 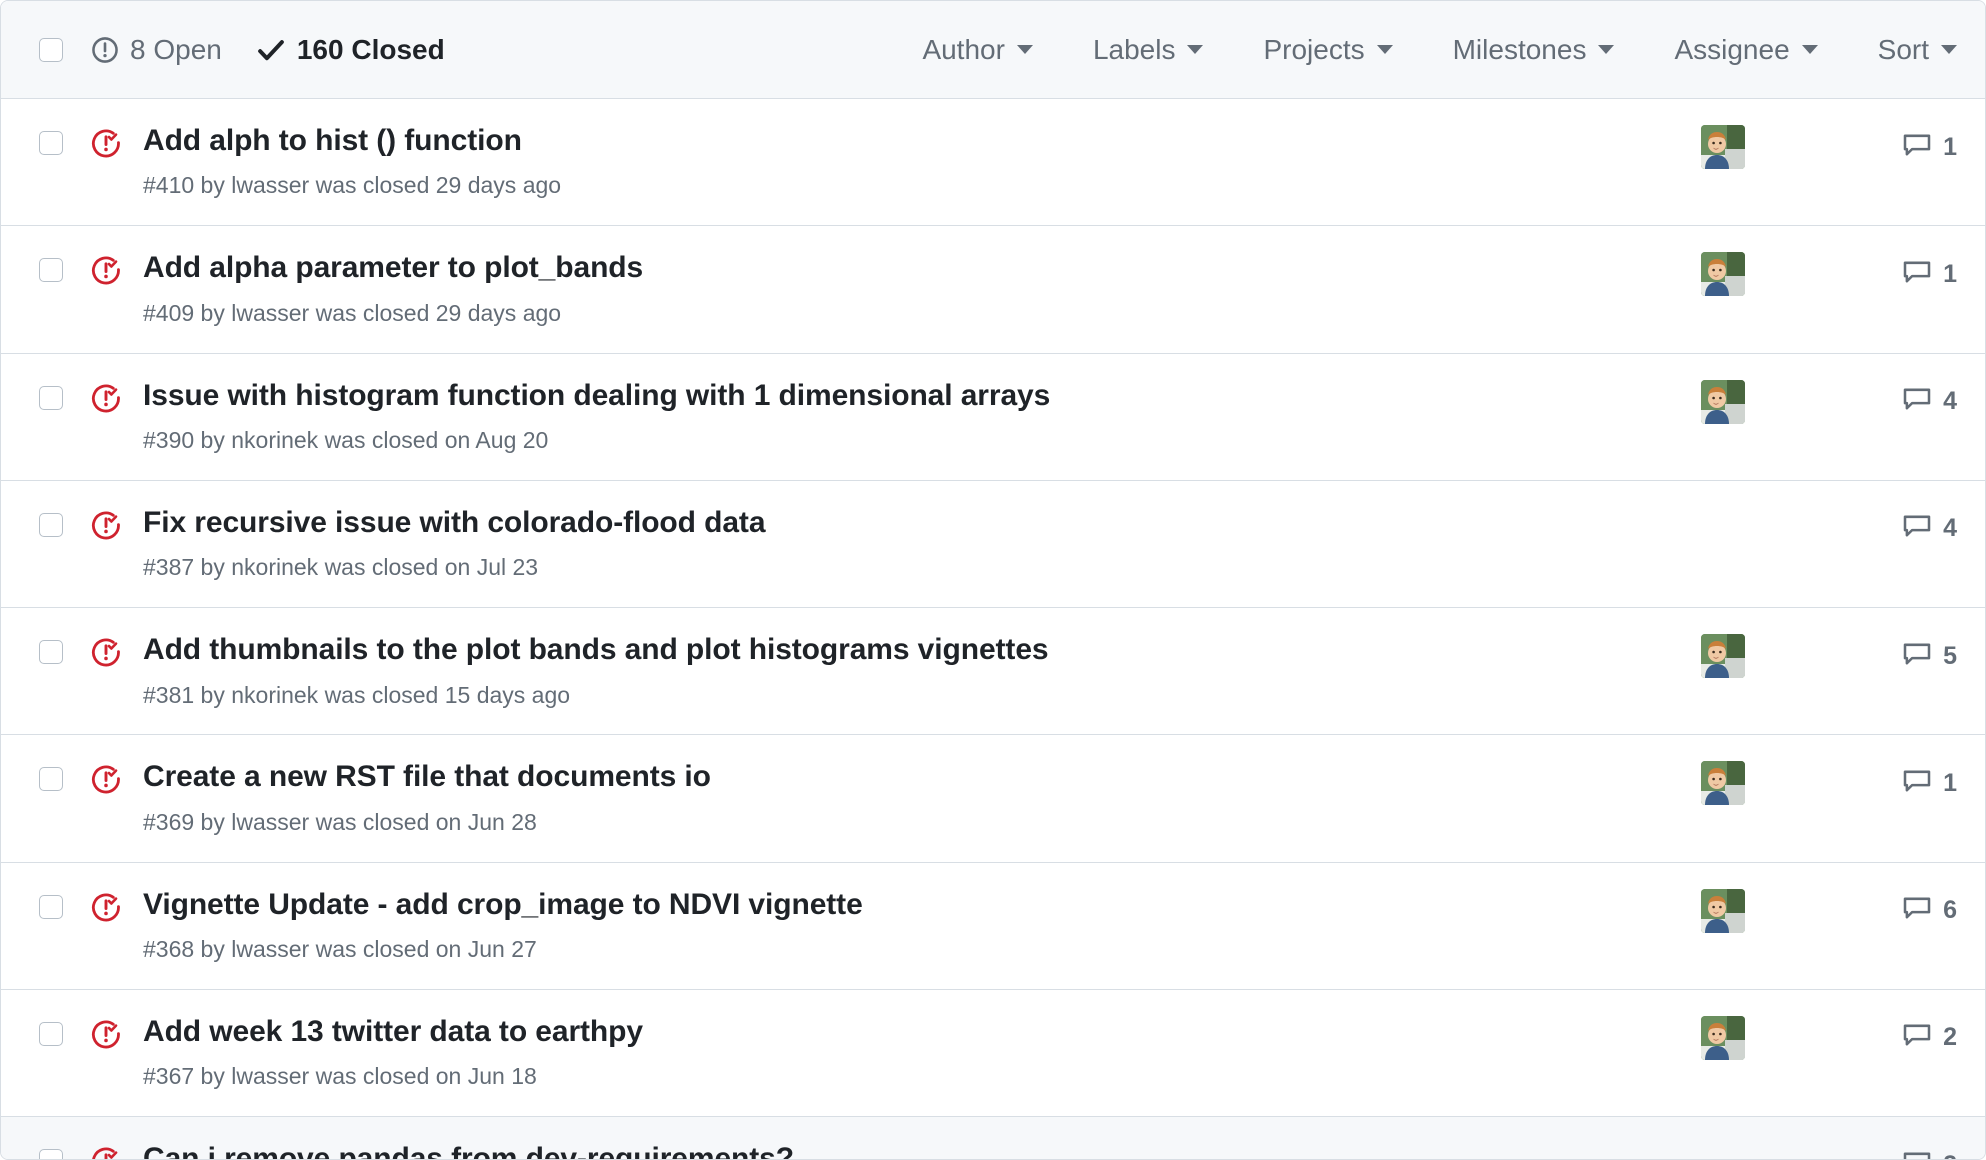 What do you see at coordinates (346, 439) in the screenshot?
I see `issue-meta: #390 by nkorinek was closed on Aug 20` at bounding box center [346, 439].